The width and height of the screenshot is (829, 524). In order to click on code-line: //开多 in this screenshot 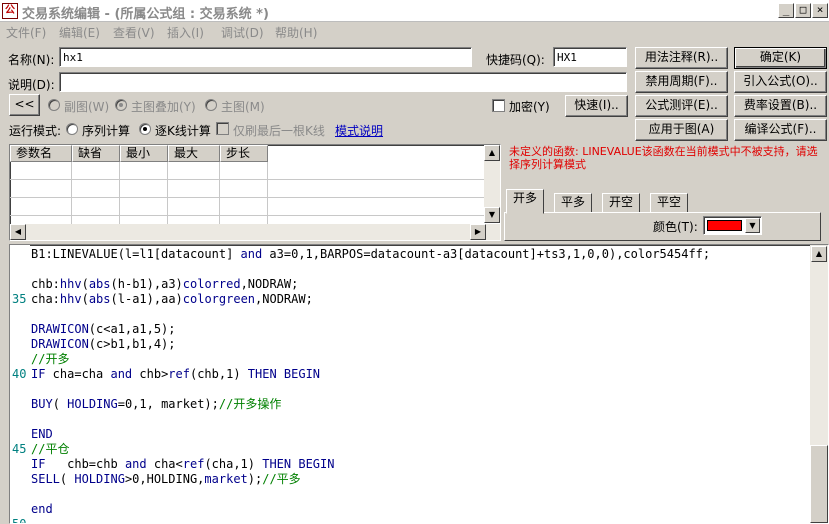, I will do `click(420, 359)`.